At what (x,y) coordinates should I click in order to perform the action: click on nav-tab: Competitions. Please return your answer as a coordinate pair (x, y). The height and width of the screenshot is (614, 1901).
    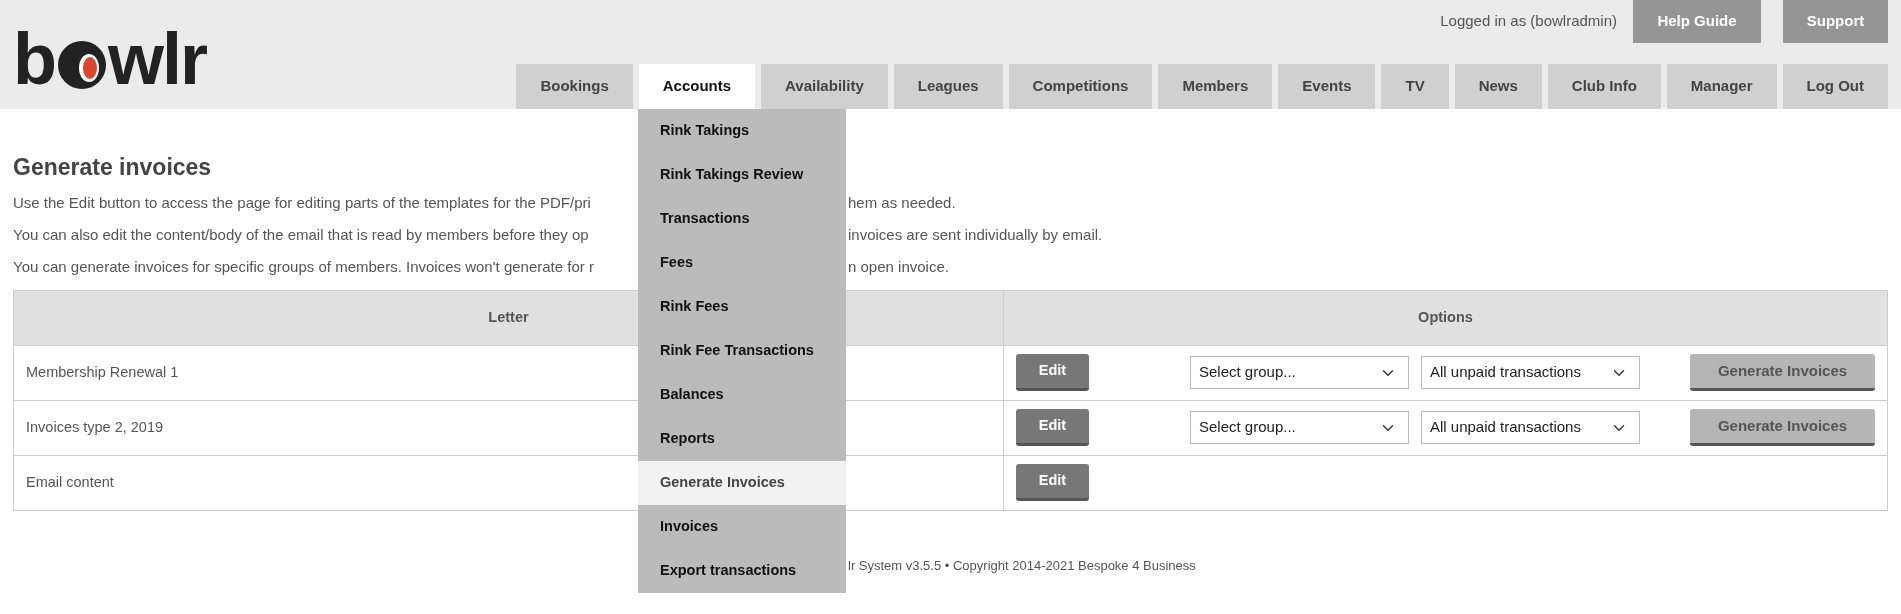
    Looking at the image, I should click on (1080, 86).